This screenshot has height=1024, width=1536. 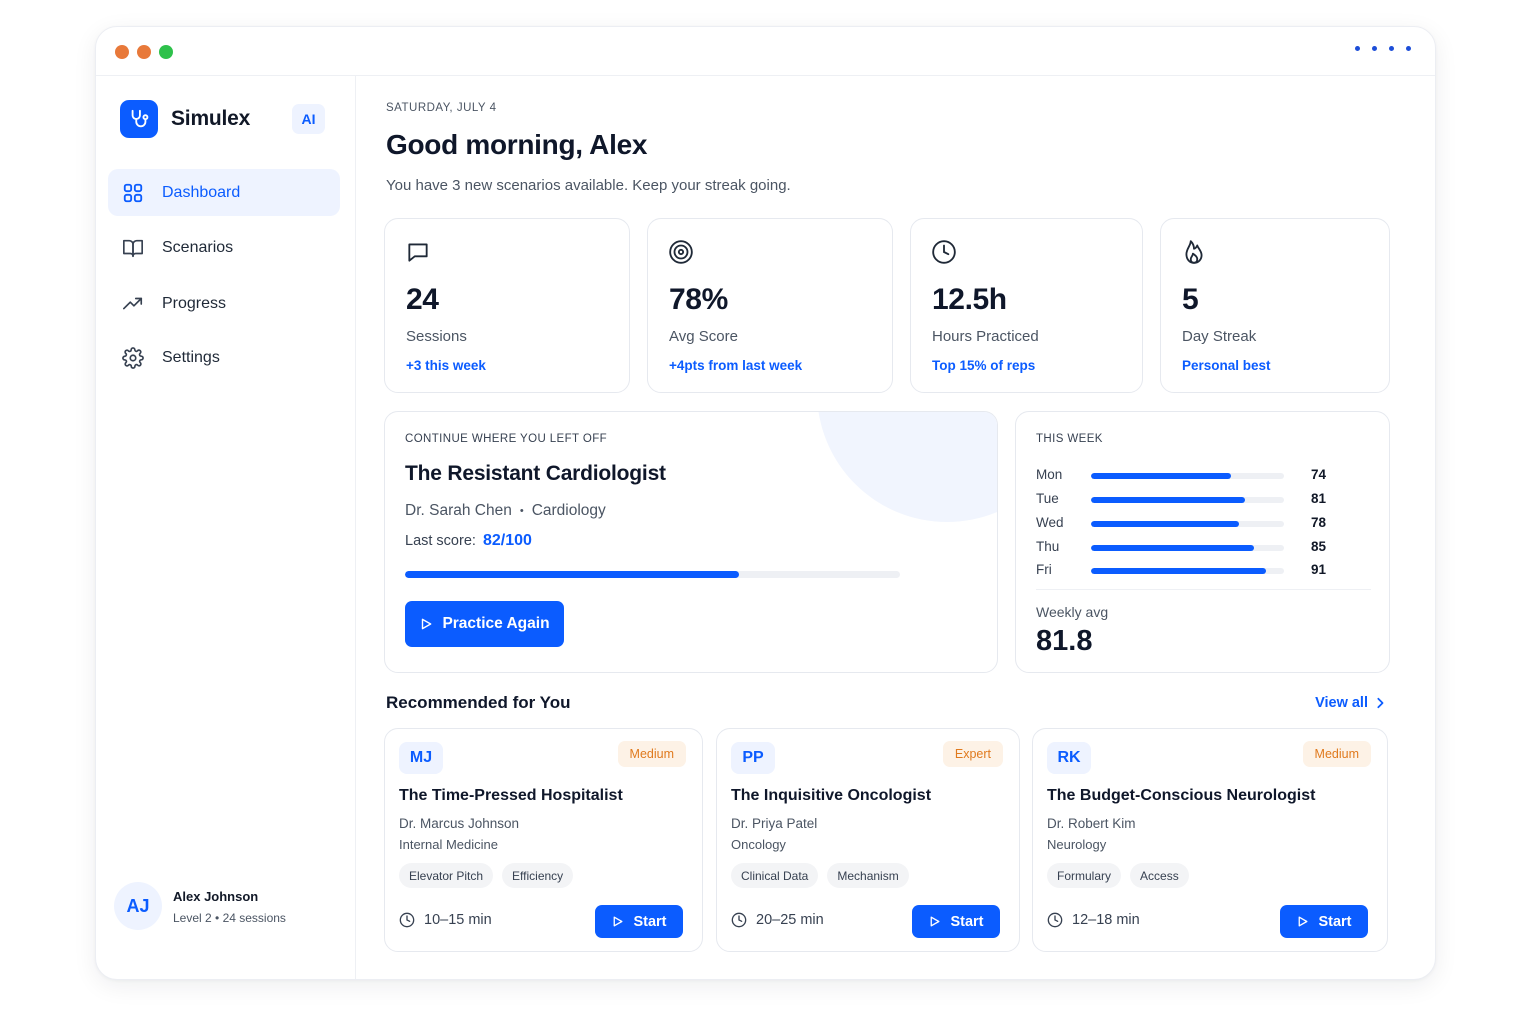 What do you see at coordinates (440, 541) in the screenshot?
I see `last-score-label: Last score:` at bounding box center [440, 541].